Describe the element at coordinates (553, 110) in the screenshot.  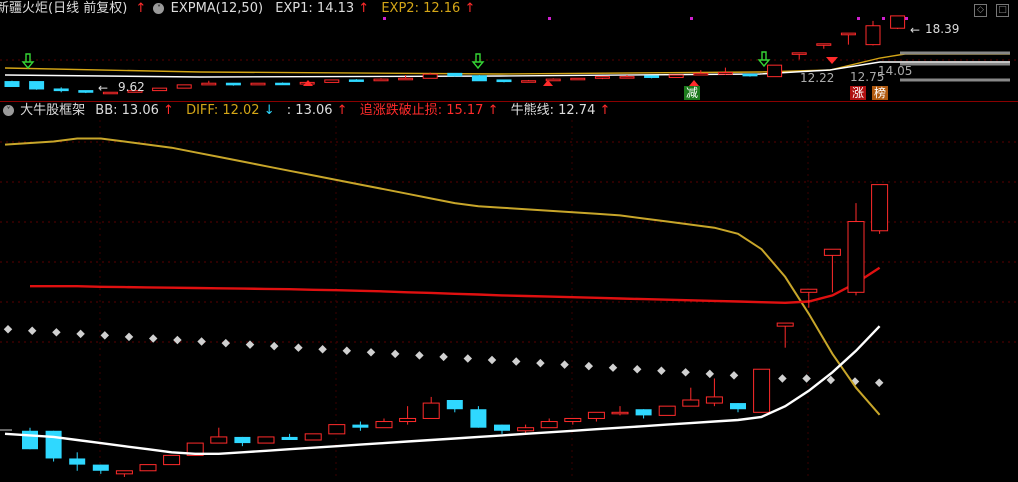
I see `bear-line-value: 牛熊线: 12.74` at that location.